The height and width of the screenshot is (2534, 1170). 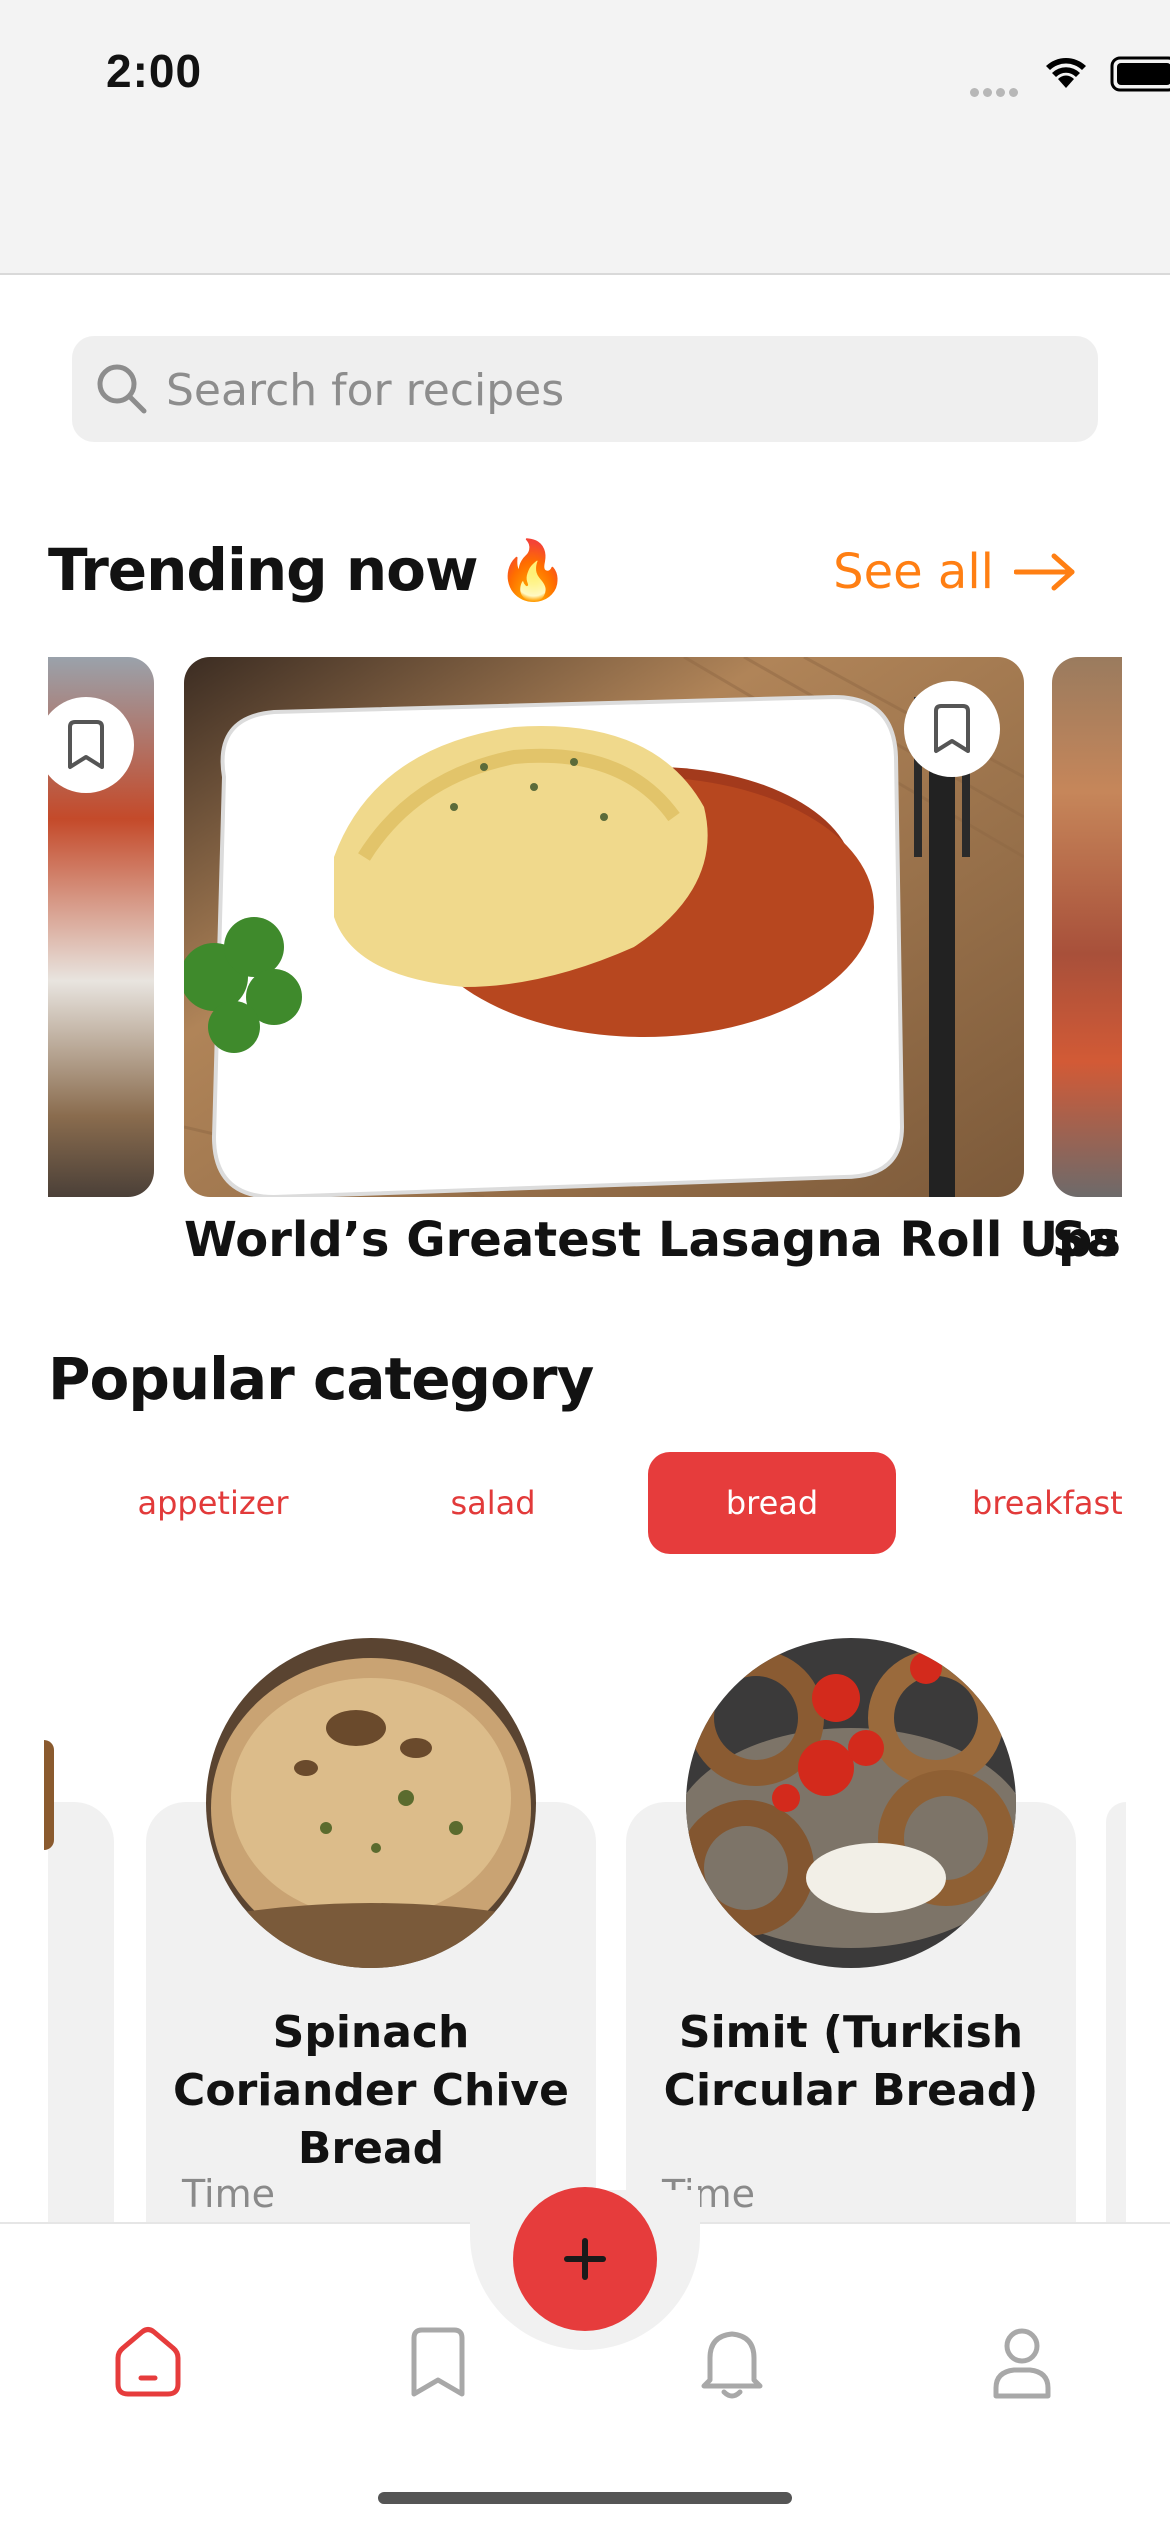 I want to click on trending-caption-next: Sau, so click(x=1087, y=1240).